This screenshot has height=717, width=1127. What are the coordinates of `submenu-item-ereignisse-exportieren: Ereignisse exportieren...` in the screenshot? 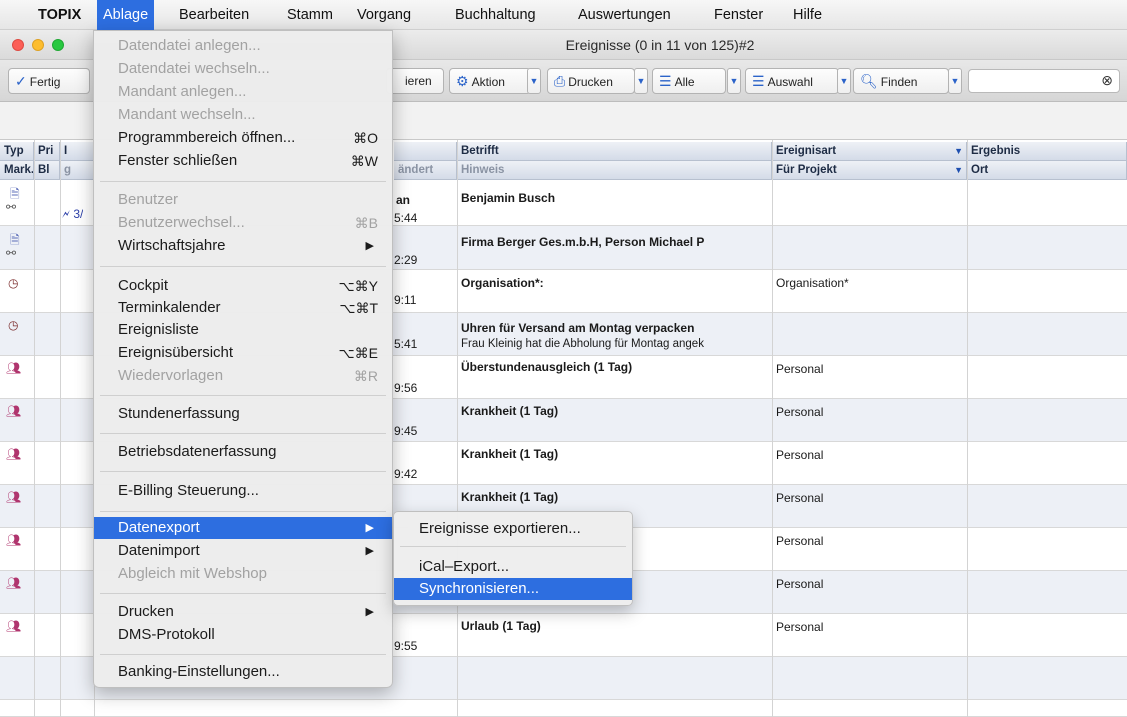 It's located at (513, 529).